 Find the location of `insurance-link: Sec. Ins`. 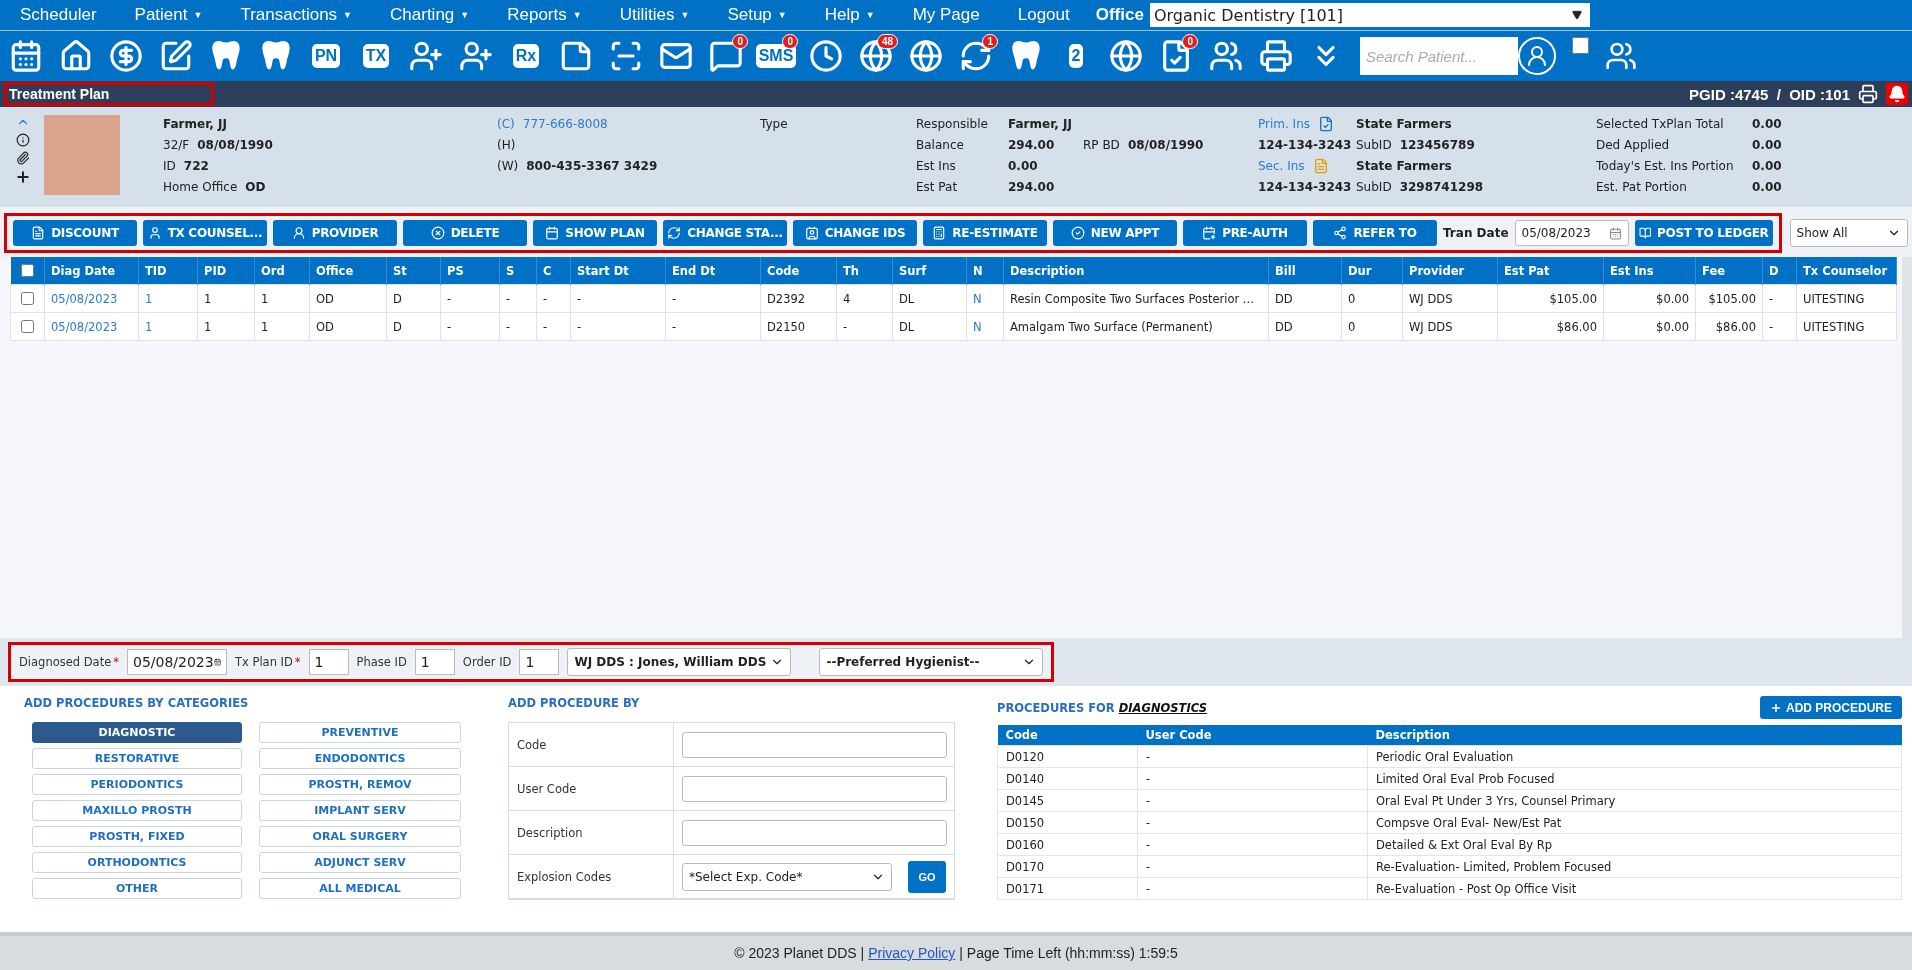

insurance-link: Sec. Ins is located at coordinates (1281, 165).